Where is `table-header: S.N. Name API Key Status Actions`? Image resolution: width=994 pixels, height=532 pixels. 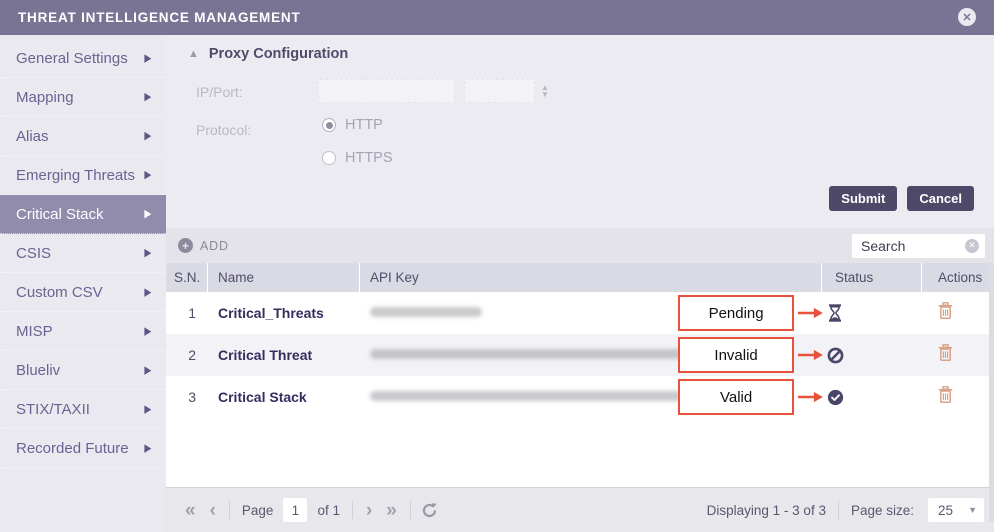 table-header: S.N. Name API Key Status Actions is located at coordinates (580, 277).